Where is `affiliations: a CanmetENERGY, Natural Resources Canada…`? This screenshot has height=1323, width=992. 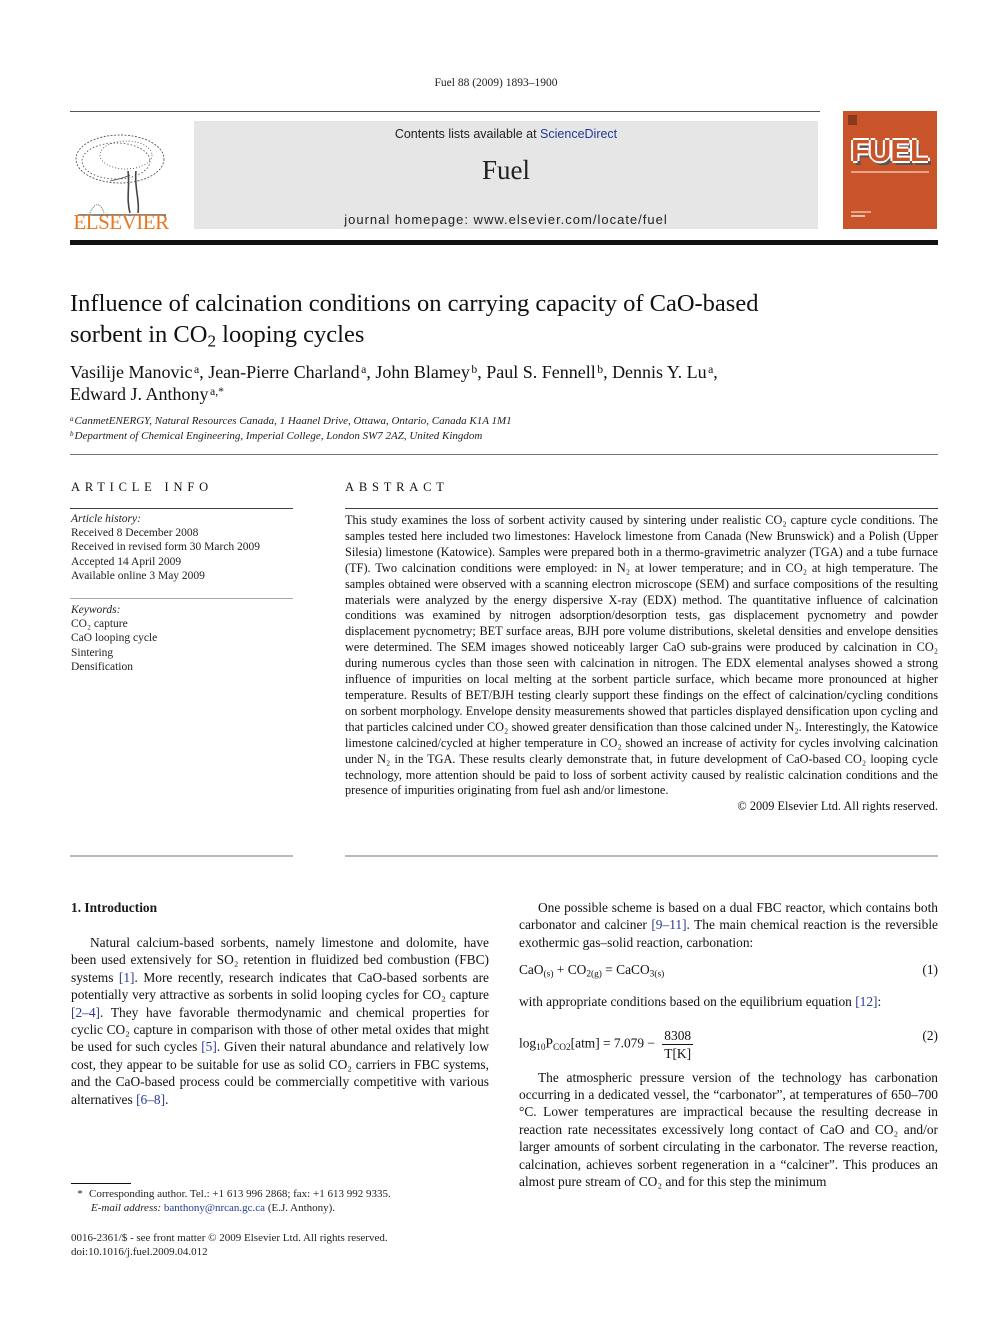
affiliations: a CanmetENERGY, Natural Resources Canada… is located at coordinates (470, 429).